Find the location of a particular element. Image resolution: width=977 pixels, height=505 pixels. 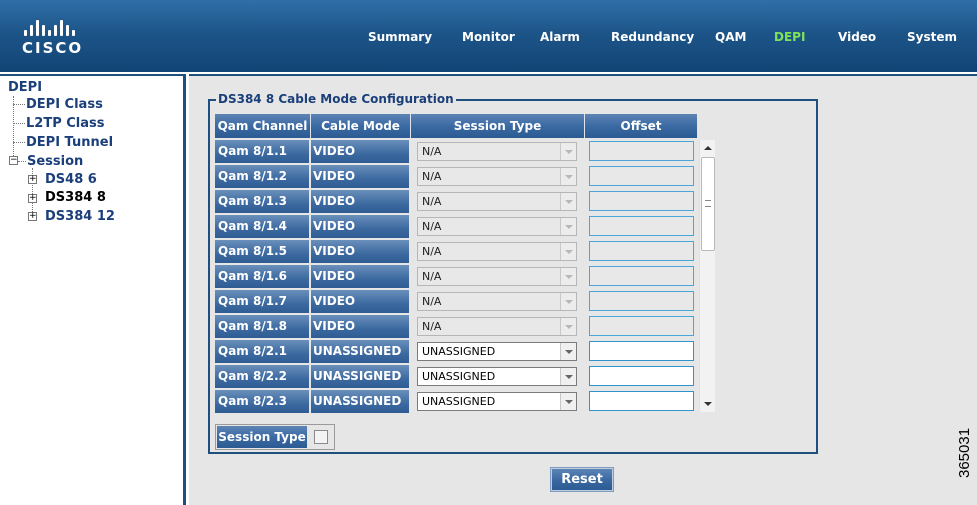

tree-l2tp-class: L2TP Class is located at coordinates (65, 123).